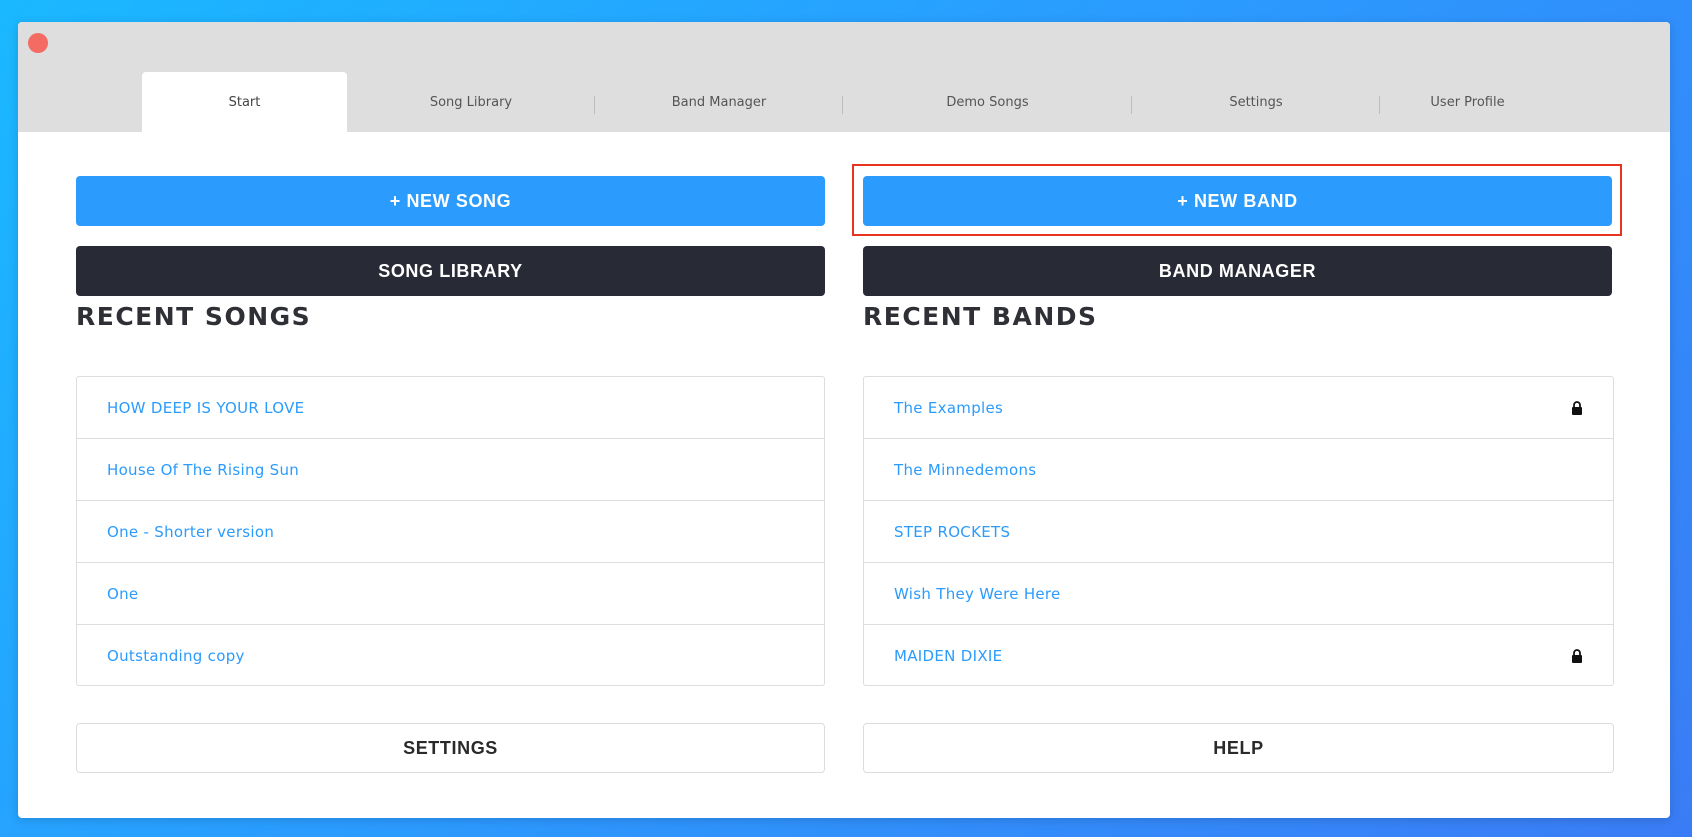 The image size is (1692, 837). I want to click on band-manager-button: BAND MANAGER, so click(1237, 271).